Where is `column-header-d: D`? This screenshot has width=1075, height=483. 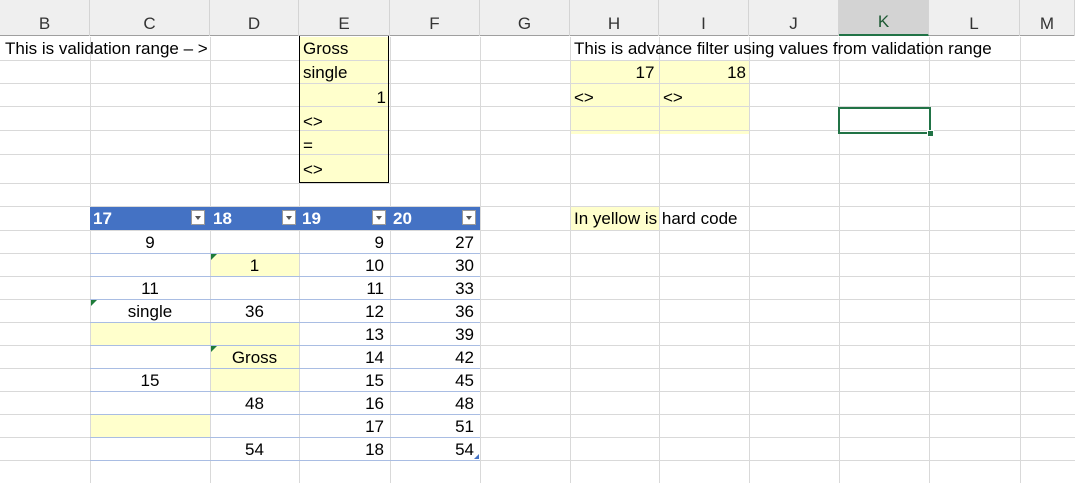
column-header-d: D is located at coordinates (254, 18).